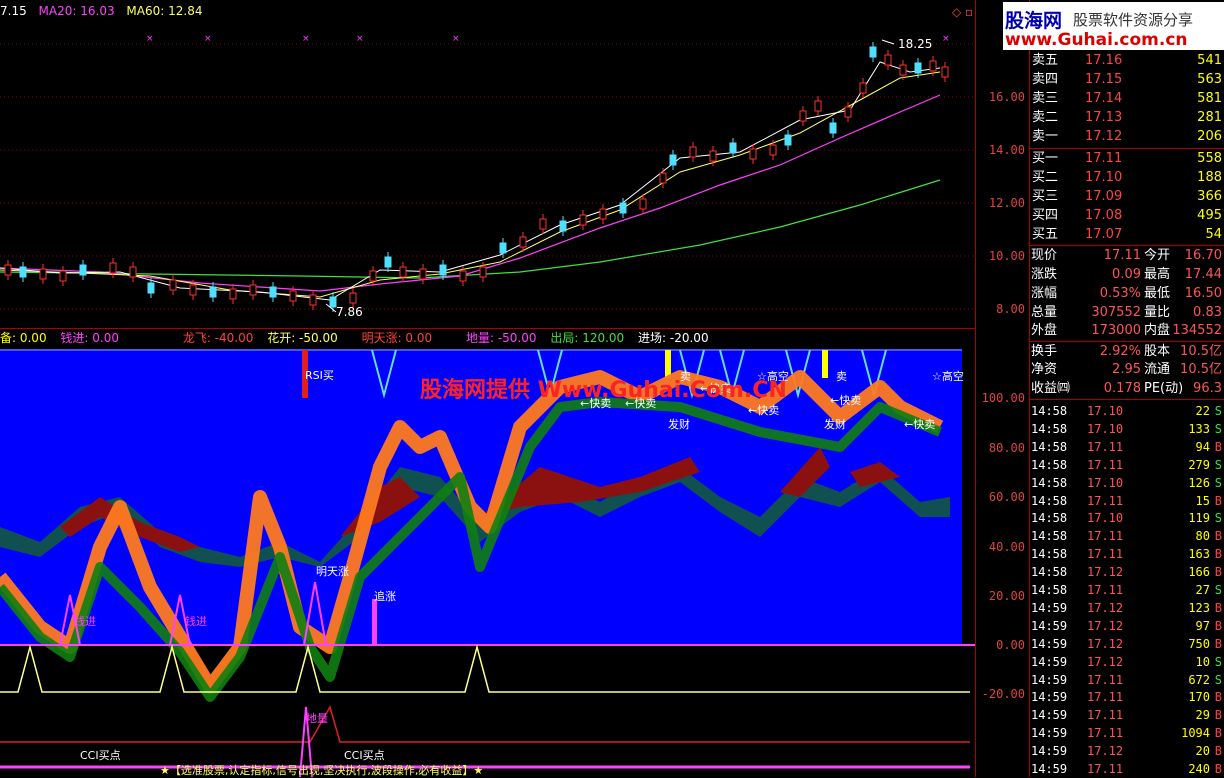 The height and width of the screenshot is (778, 1224). What do you see at coordinates (1127, 136) in the screenshot?
I see `ask-row-1: 卖一 17.12 206` at bounding box center [1127, 136].